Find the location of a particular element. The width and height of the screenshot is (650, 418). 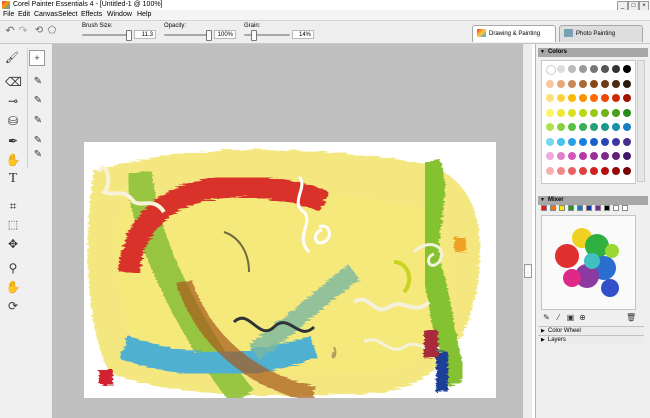

paint-bucket-icon: ⛁ is located at coordinates (13, 121).